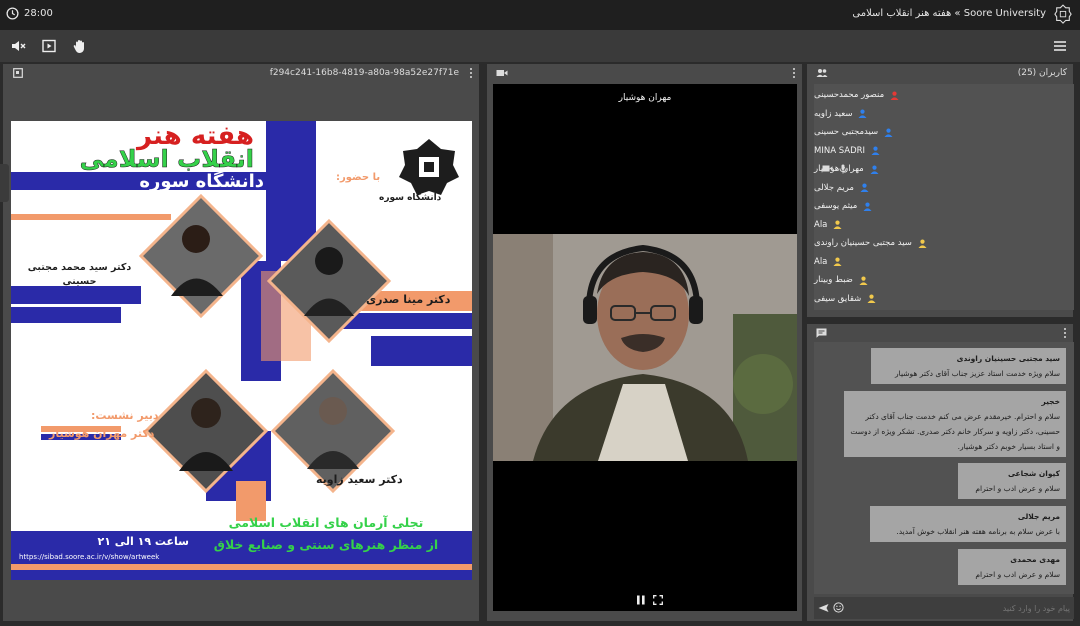 Image resolution: width=1080 pixels, height=626 pixels. Describe the element at coordinates (1035, 559) in the screenshot. I see `chat-message-author: مهدی محمدی` at that location.